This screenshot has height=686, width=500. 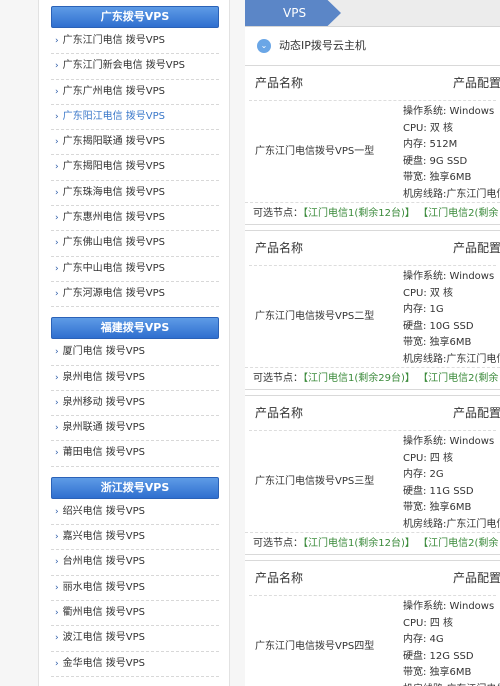 I want to click on sidebar-item: › 衢州电信 拨号VPS, so click(x=135, y=614).